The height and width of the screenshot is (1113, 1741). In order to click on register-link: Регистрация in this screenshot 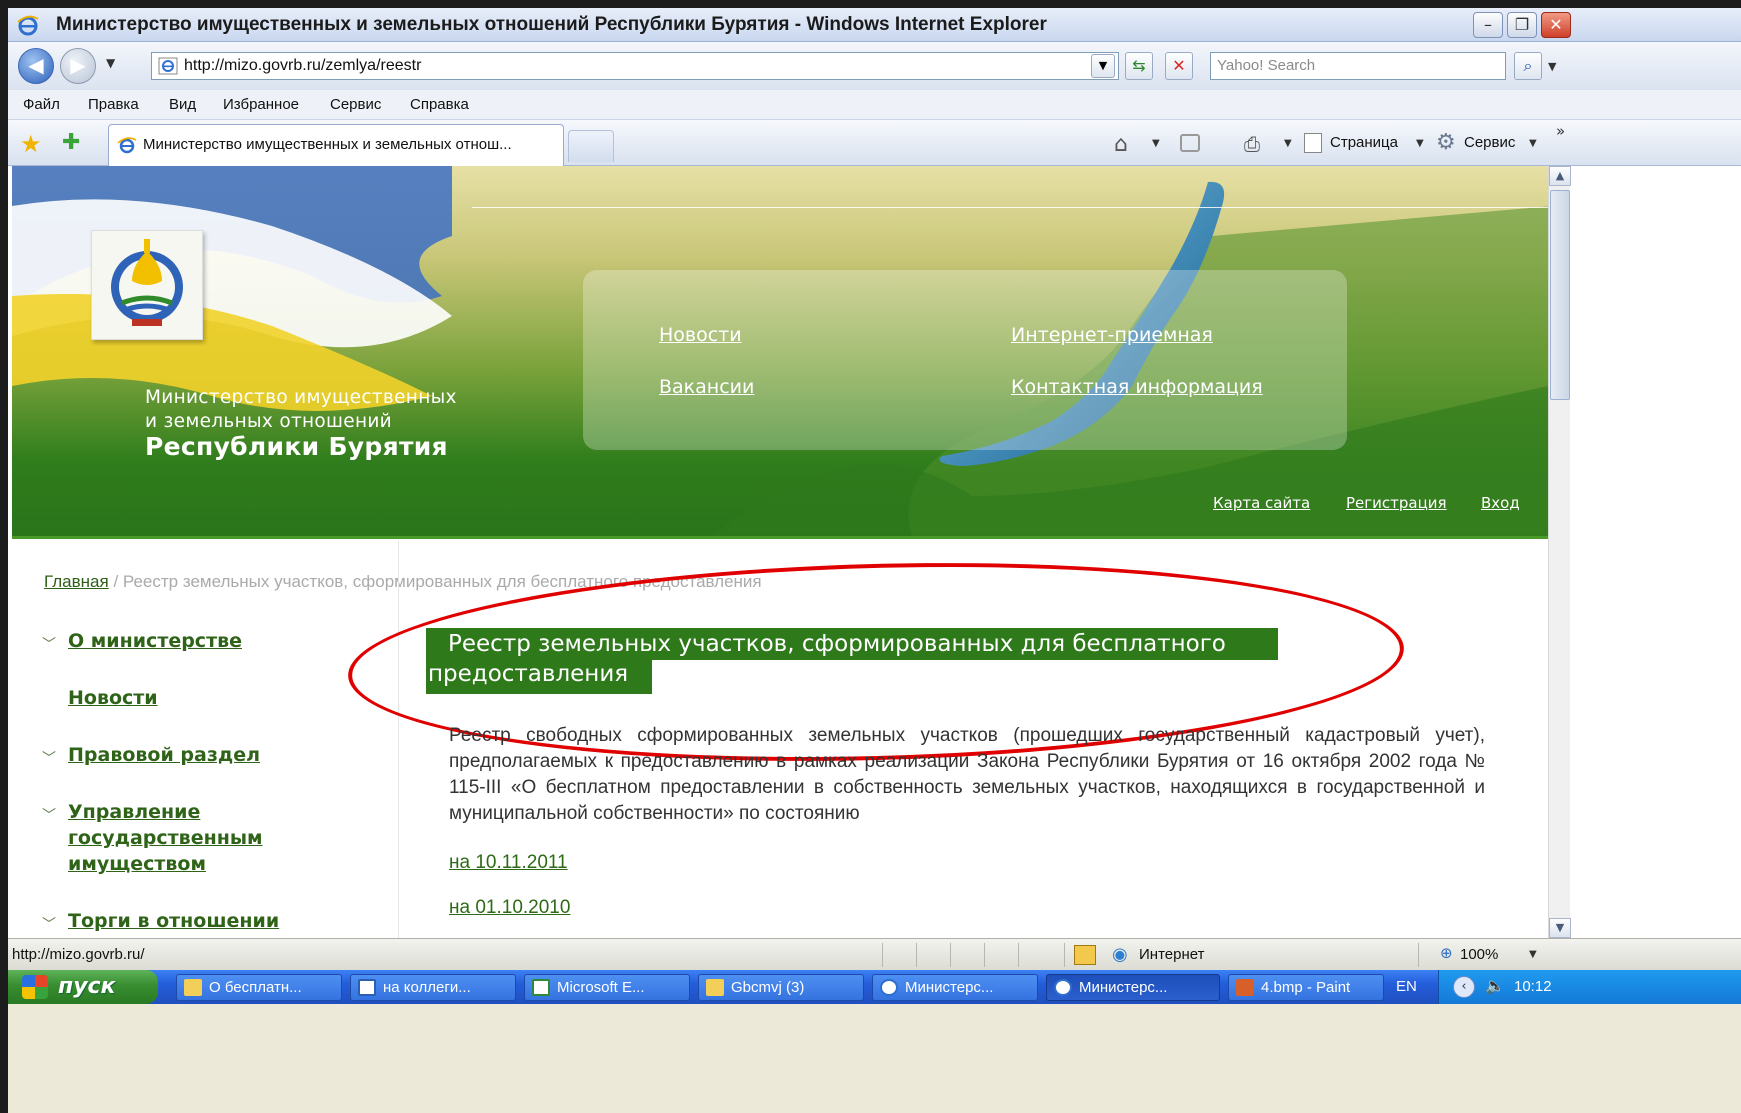, I will do `click(1396, 503)`.